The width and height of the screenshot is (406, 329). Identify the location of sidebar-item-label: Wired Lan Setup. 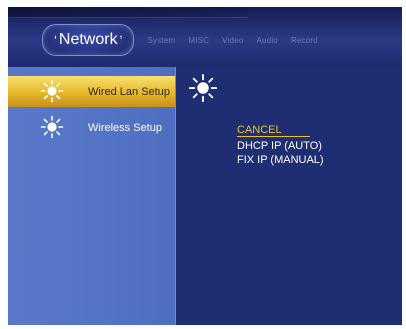
(129, 91).